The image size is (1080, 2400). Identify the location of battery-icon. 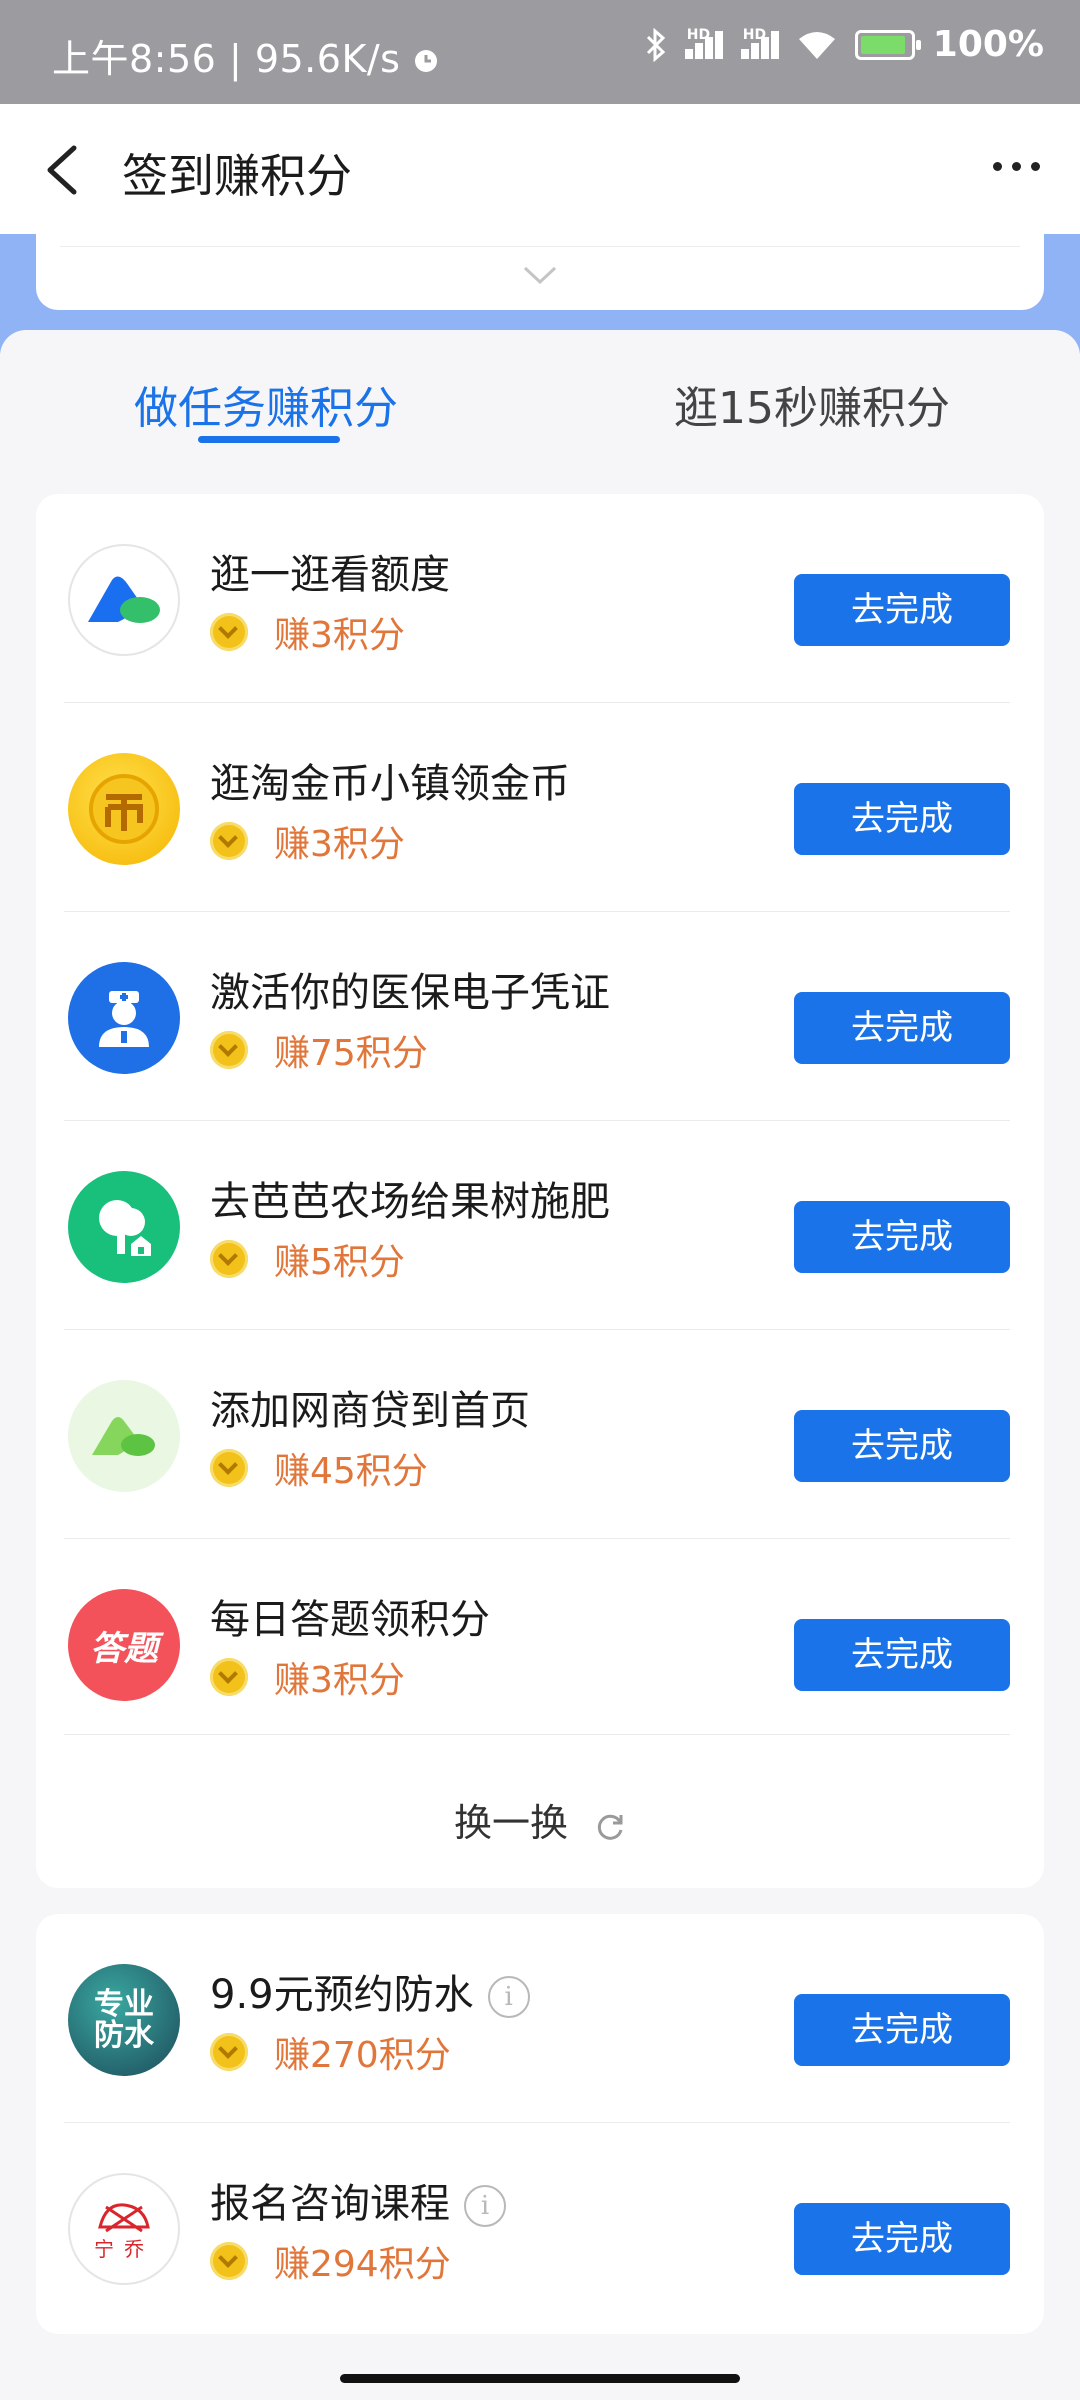
(887, 44).